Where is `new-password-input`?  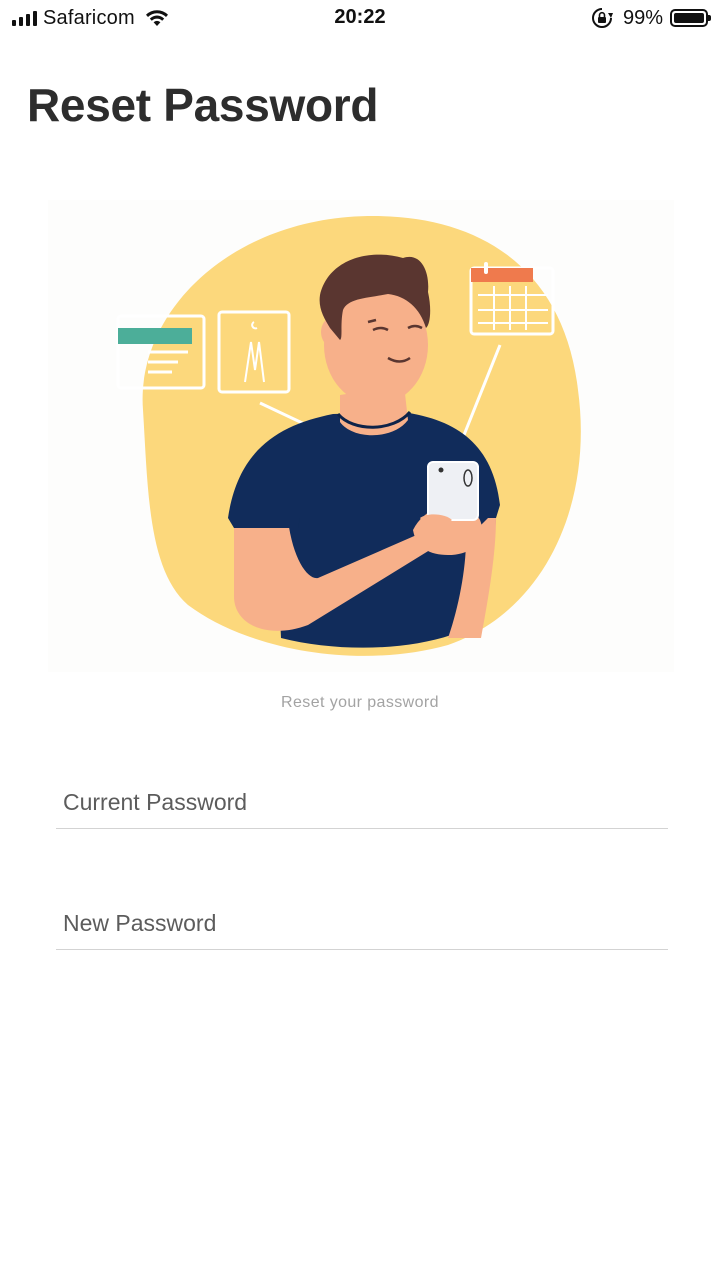
new-password-input is located at coordinates (361, 923).